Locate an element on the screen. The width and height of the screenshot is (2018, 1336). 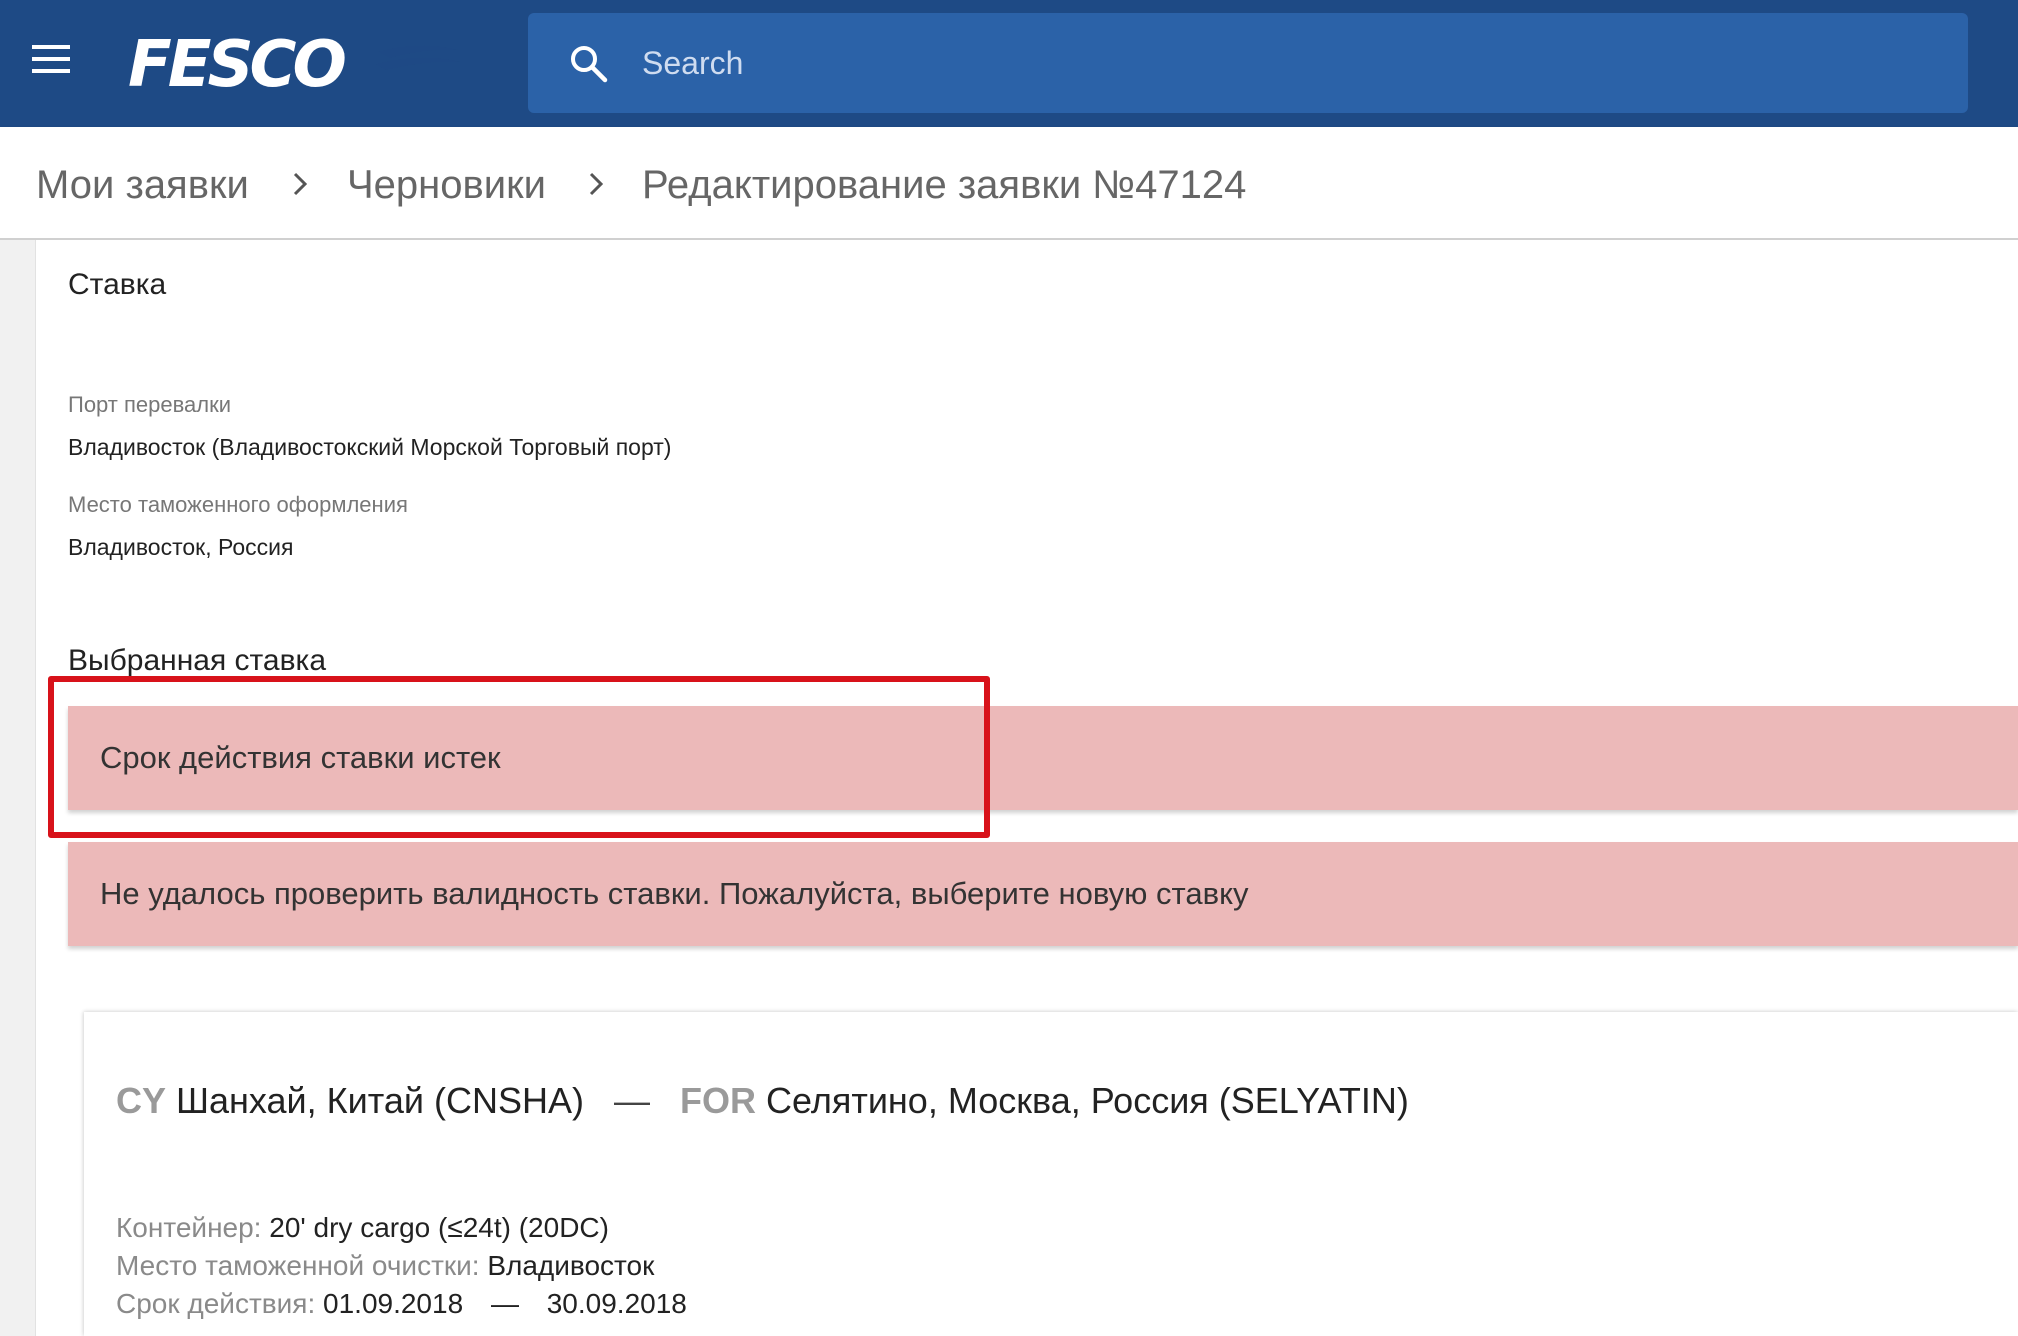
breadcrumb-my-requests: Мои заявки is located at coordinates (142, 185).